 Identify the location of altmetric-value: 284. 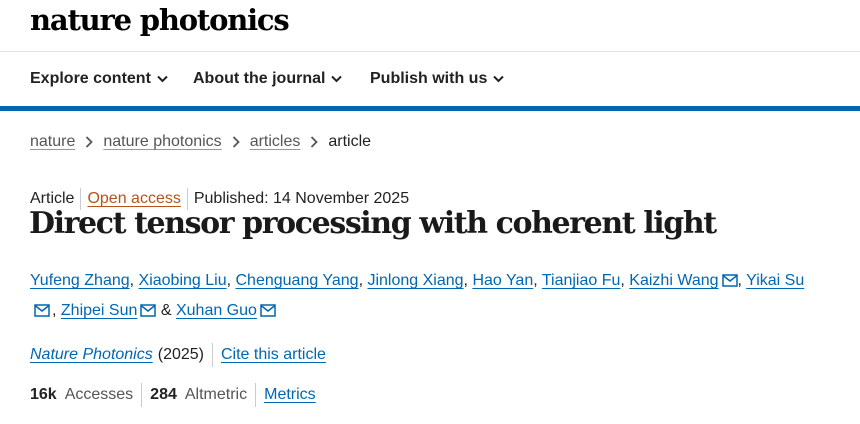
(163, 394).